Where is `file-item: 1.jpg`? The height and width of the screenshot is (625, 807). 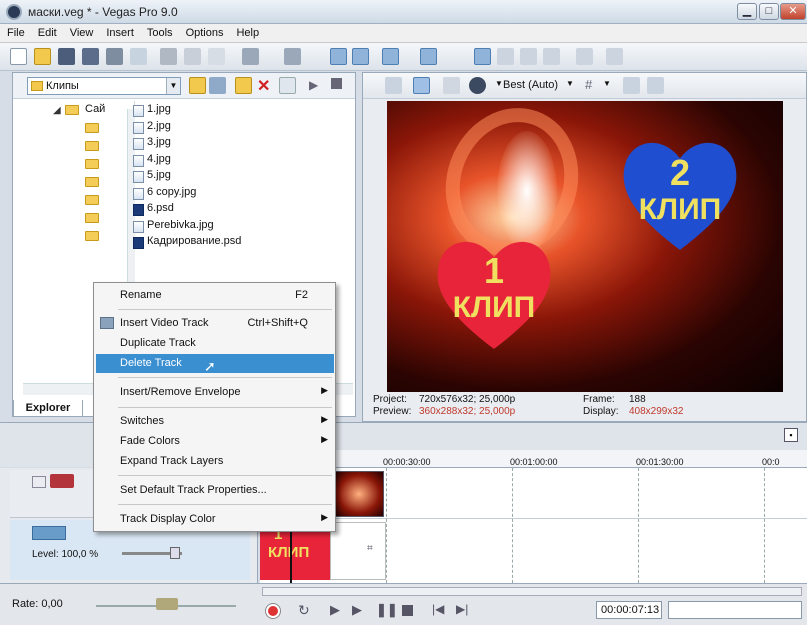 file-item: 1.jpg is located at coordinates (241, 111).